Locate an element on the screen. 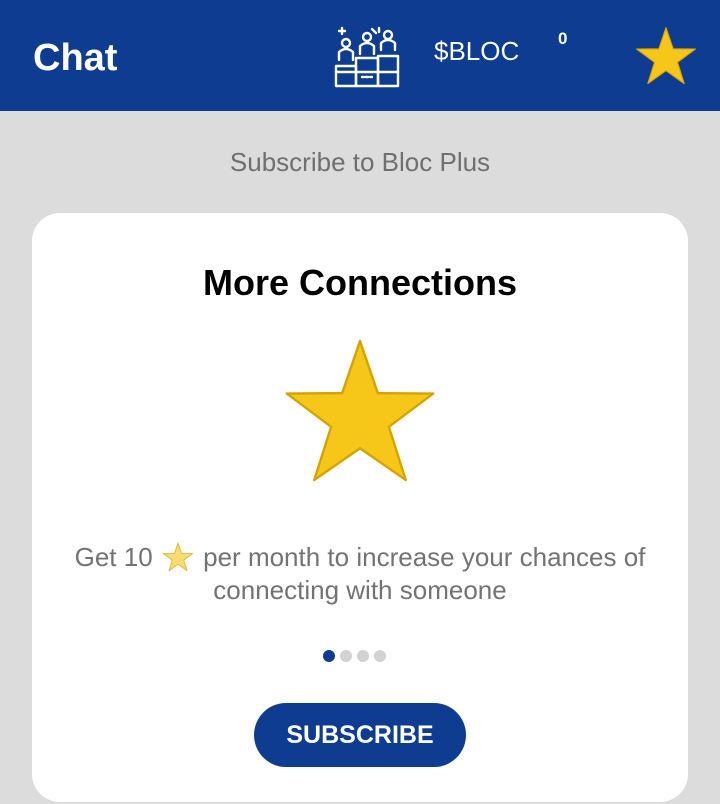  carousel-indicator is located at coordinates (363, 657).